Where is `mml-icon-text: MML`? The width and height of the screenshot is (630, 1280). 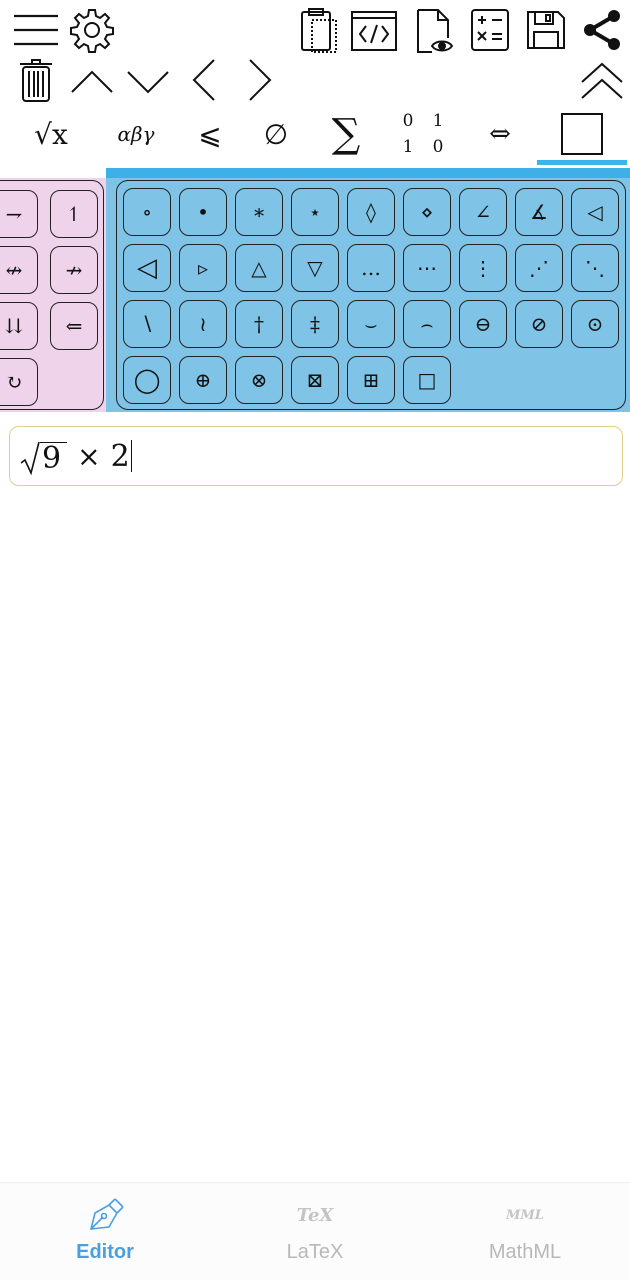
mml-icon-text: MML is located at coordinates (525, 1215).